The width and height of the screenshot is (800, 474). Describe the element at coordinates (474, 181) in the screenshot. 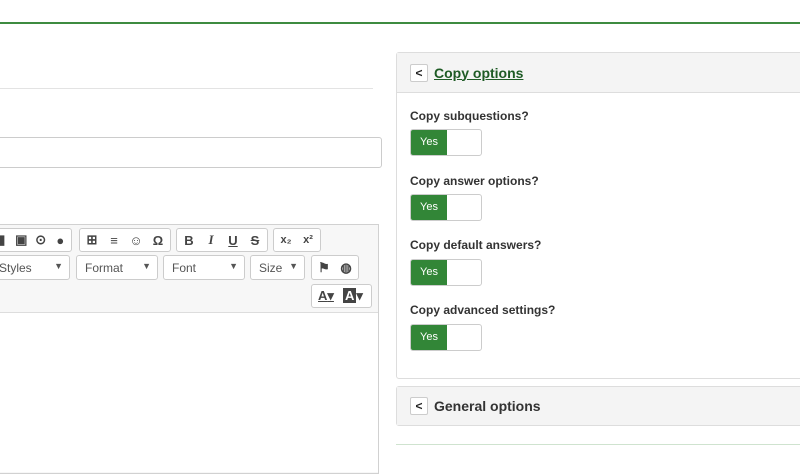

I see `copy-answer-options-label: Copy answer options?` at that location.